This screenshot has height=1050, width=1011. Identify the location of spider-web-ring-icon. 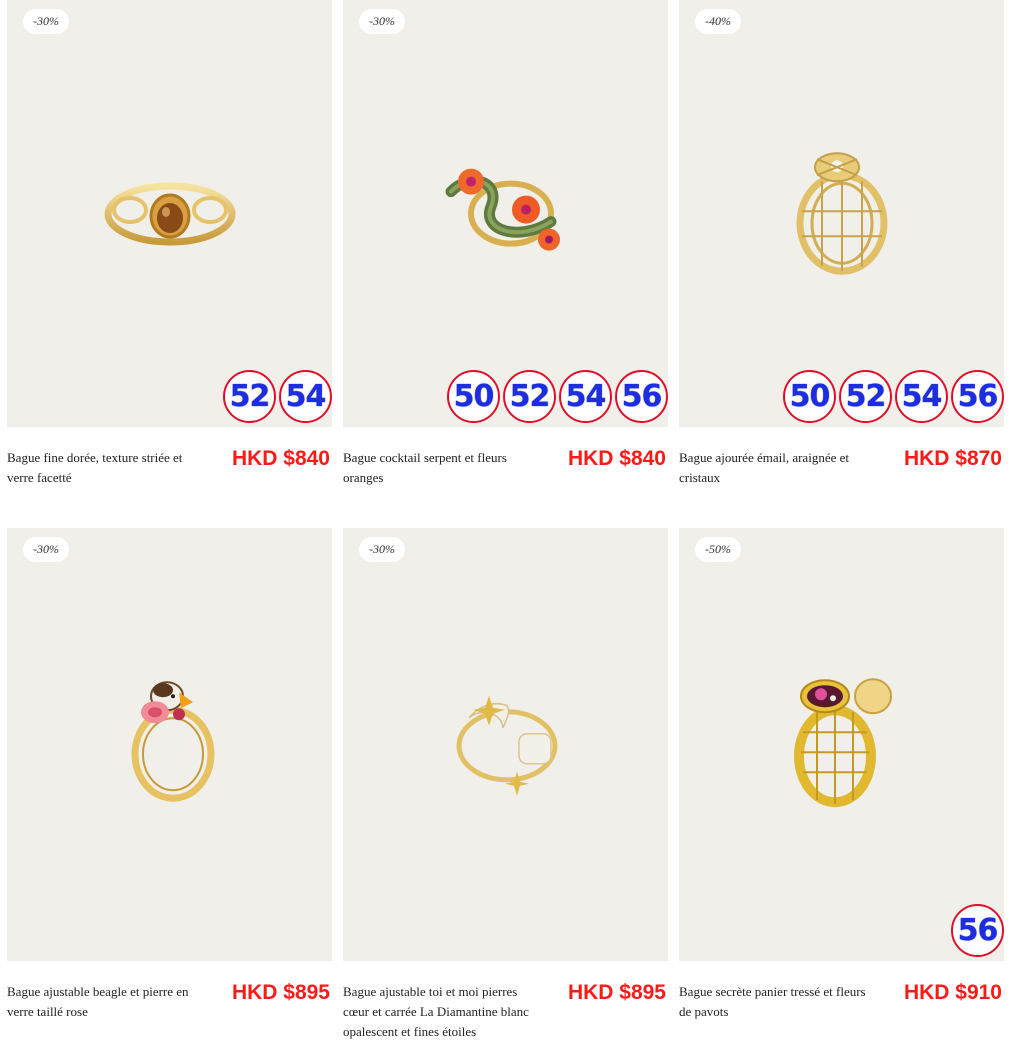
(841, 213).